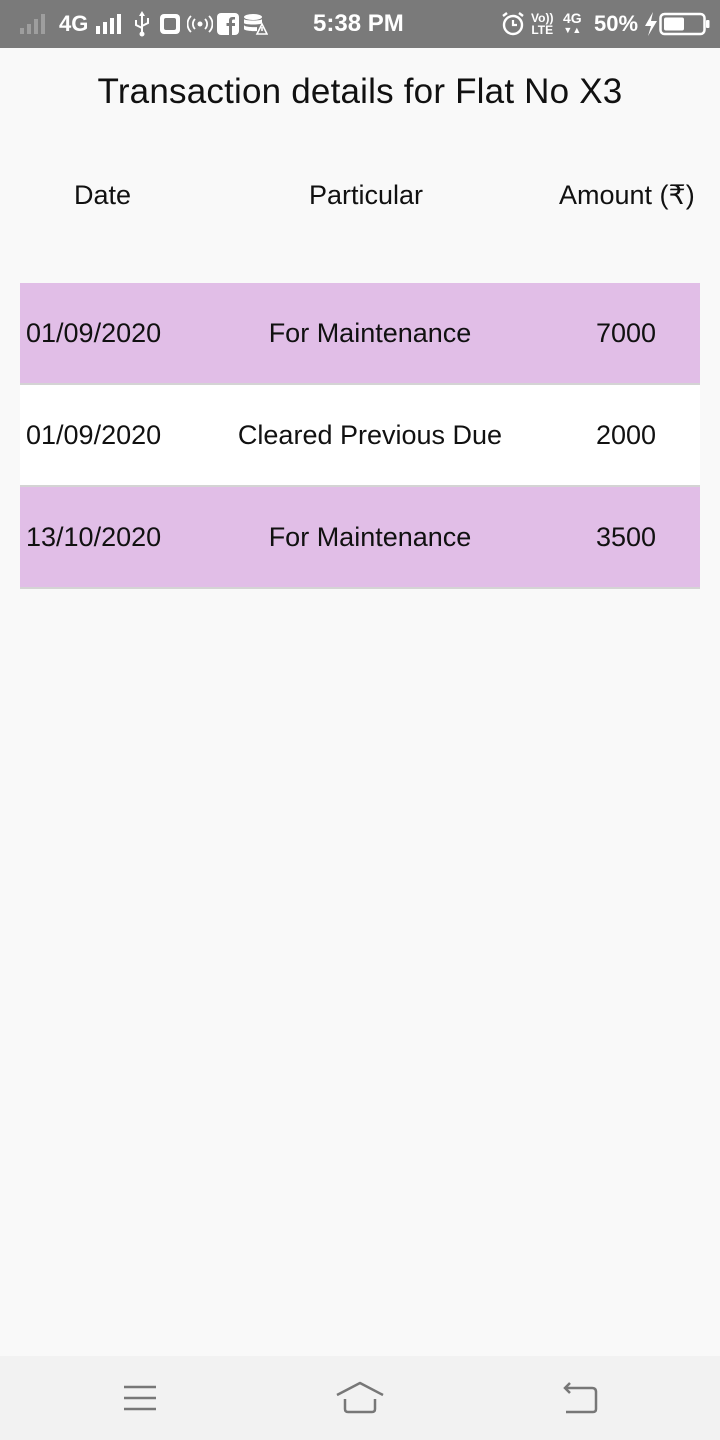 This screenshot has height=1440, width=720. I want to click on volte-indicator: Vo)) LTE, so click(542, 24).